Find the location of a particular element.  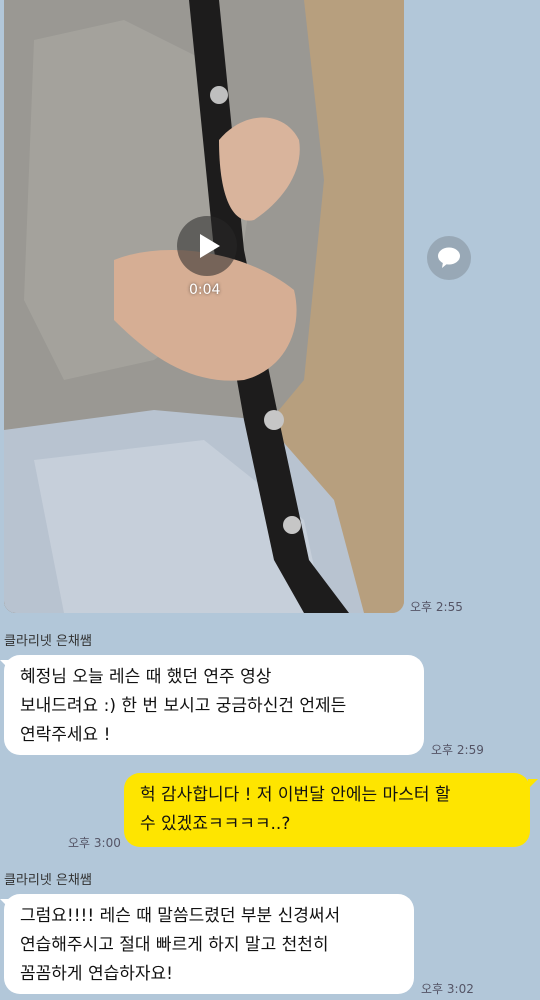

message-time: 오후 3:02 is located at coordinates (447, 989).